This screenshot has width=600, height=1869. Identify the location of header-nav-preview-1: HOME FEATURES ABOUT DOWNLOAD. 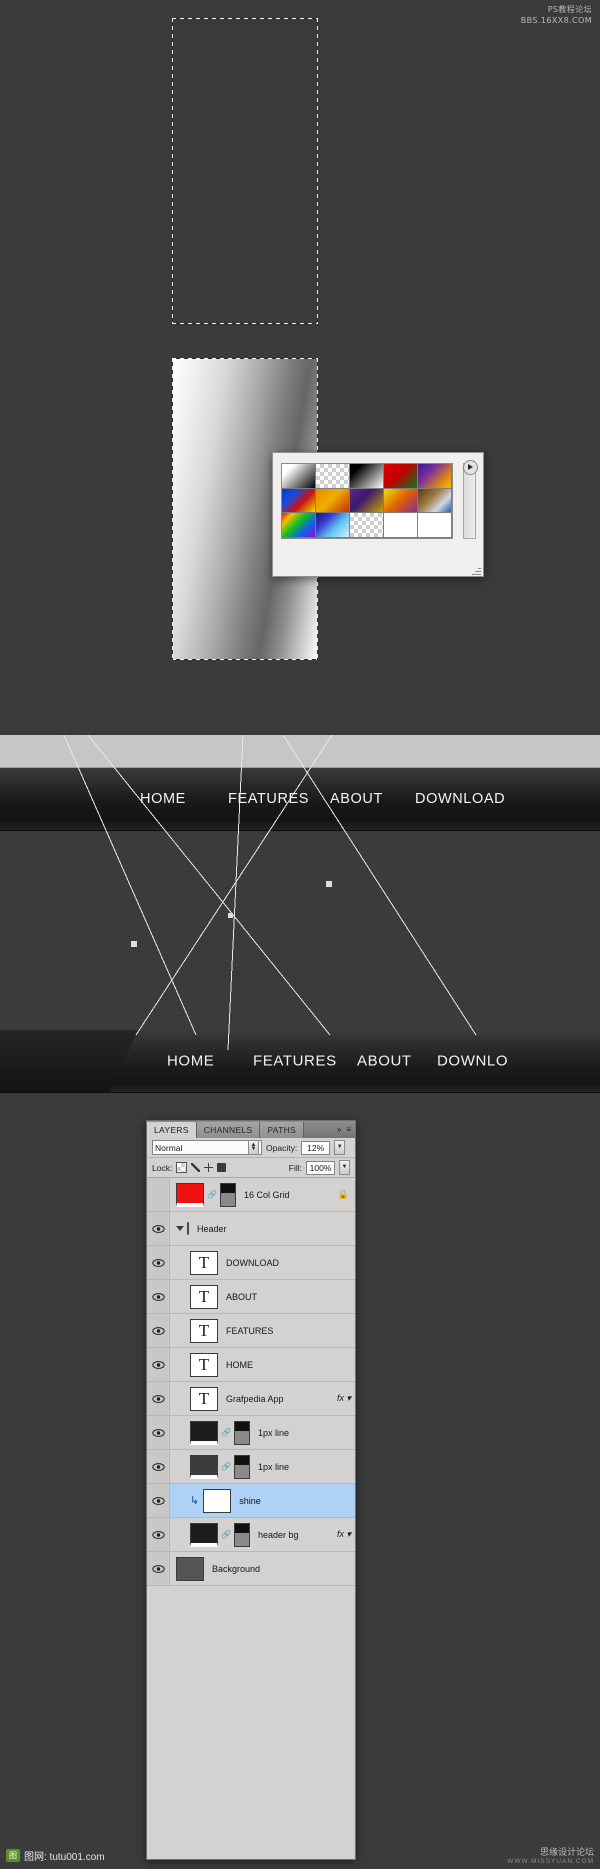
(300, 799).